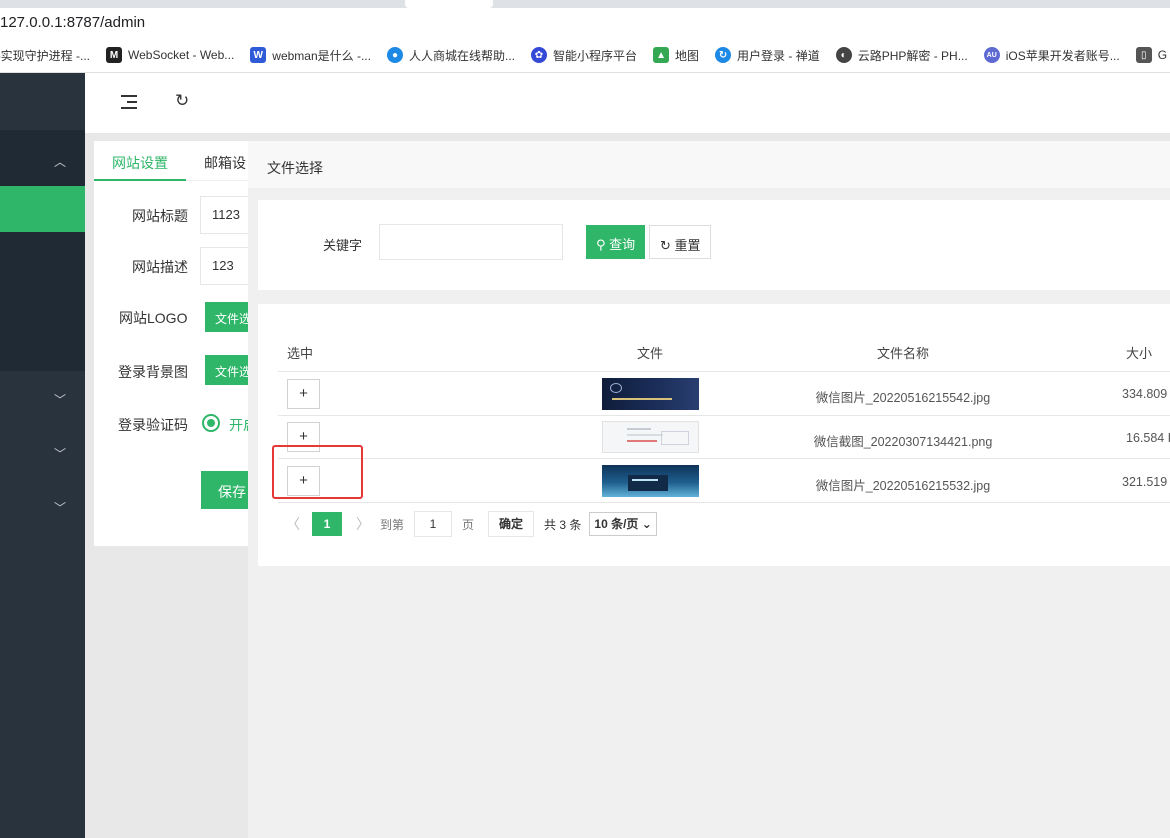 The height and width of the screenshot is (838, 1170). I want to click on query-label: 查询, so click(622, 244).